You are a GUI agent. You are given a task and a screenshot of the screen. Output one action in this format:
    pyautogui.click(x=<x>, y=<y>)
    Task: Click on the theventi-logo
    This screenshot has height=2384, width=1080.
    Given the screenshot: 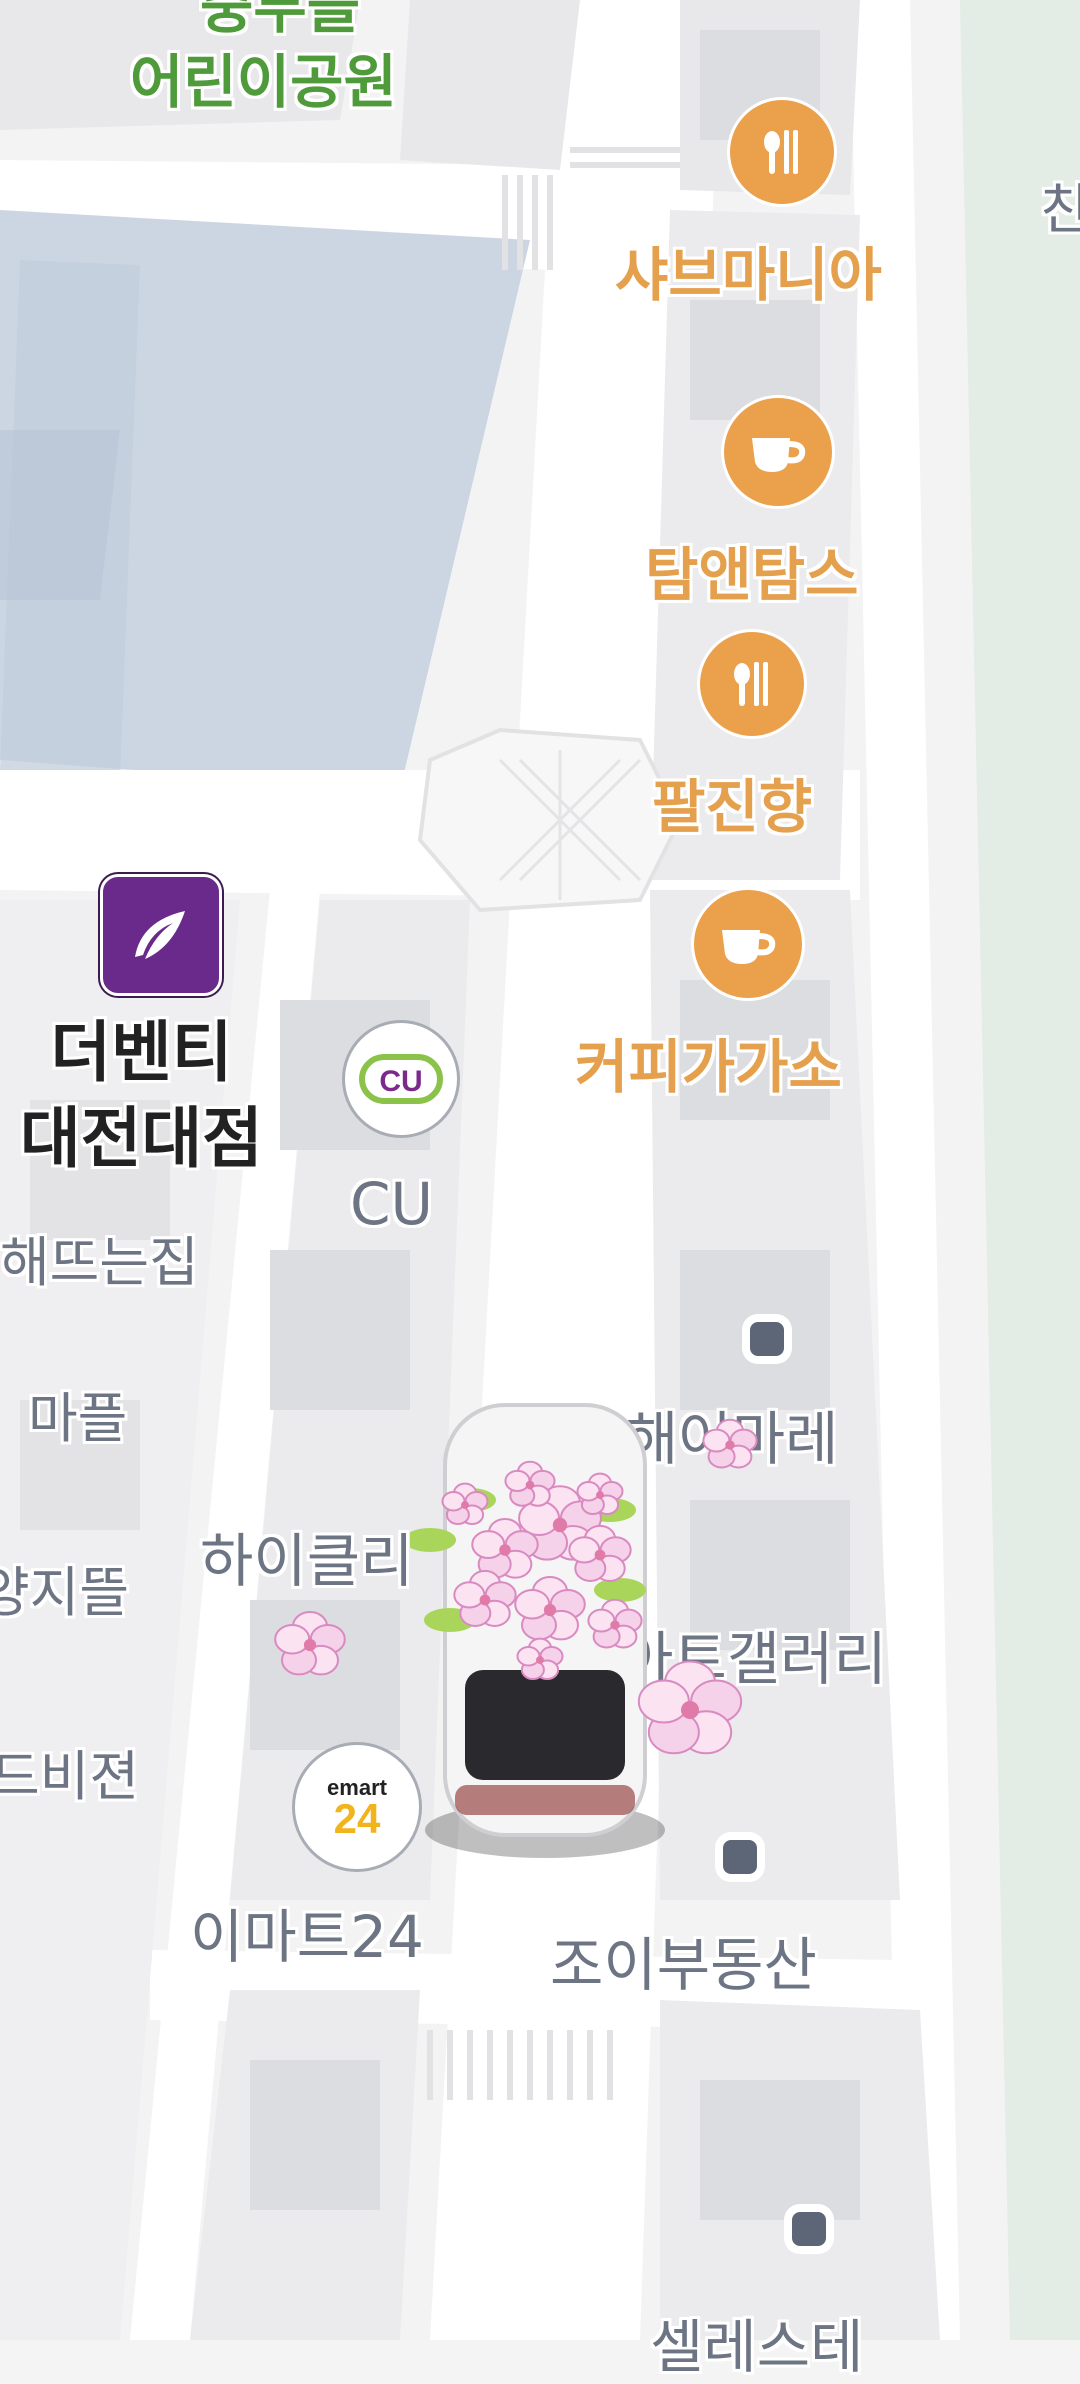 What is the action you would take?
    pyautogui.click(x=161, y=935)
    